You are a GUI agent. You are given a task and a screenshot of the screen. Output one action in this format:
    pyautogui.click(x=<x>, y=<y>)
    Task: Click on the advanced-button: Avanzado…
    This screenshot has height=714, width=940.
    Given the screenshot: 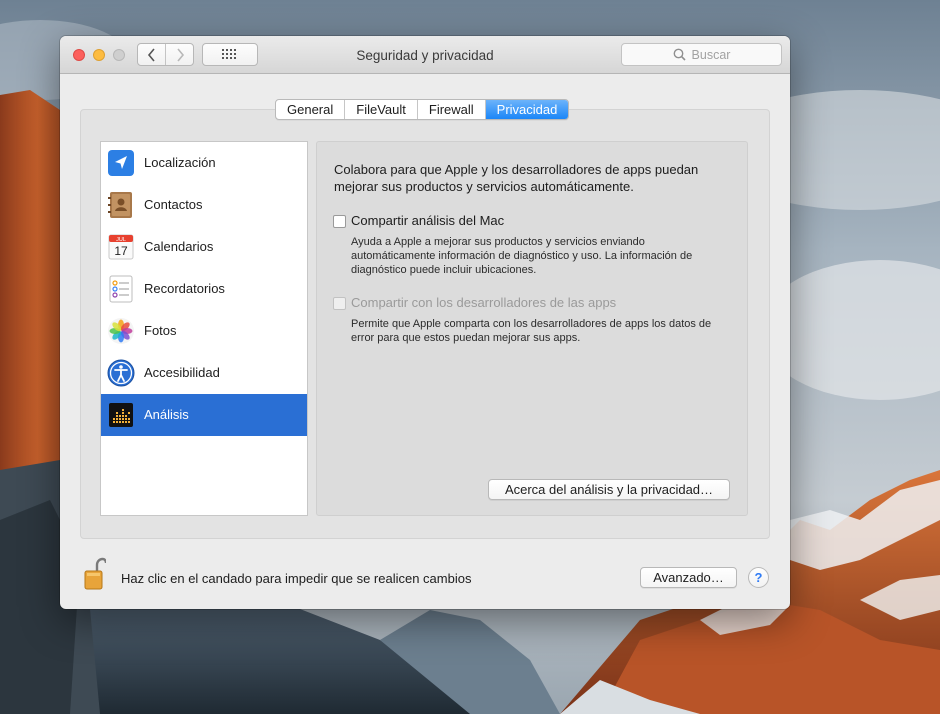 What is the action you would take?
    pyautogui.click(x=688, y=577)
    